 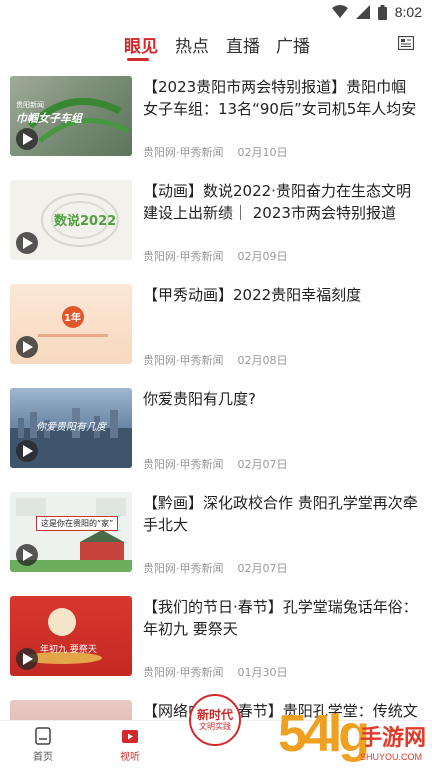 I want to click on feed-item-title: 【我们的节日·春节】孔学堂瑞兔话年俗：年初九 要祭天, so click(x=282, y=618).